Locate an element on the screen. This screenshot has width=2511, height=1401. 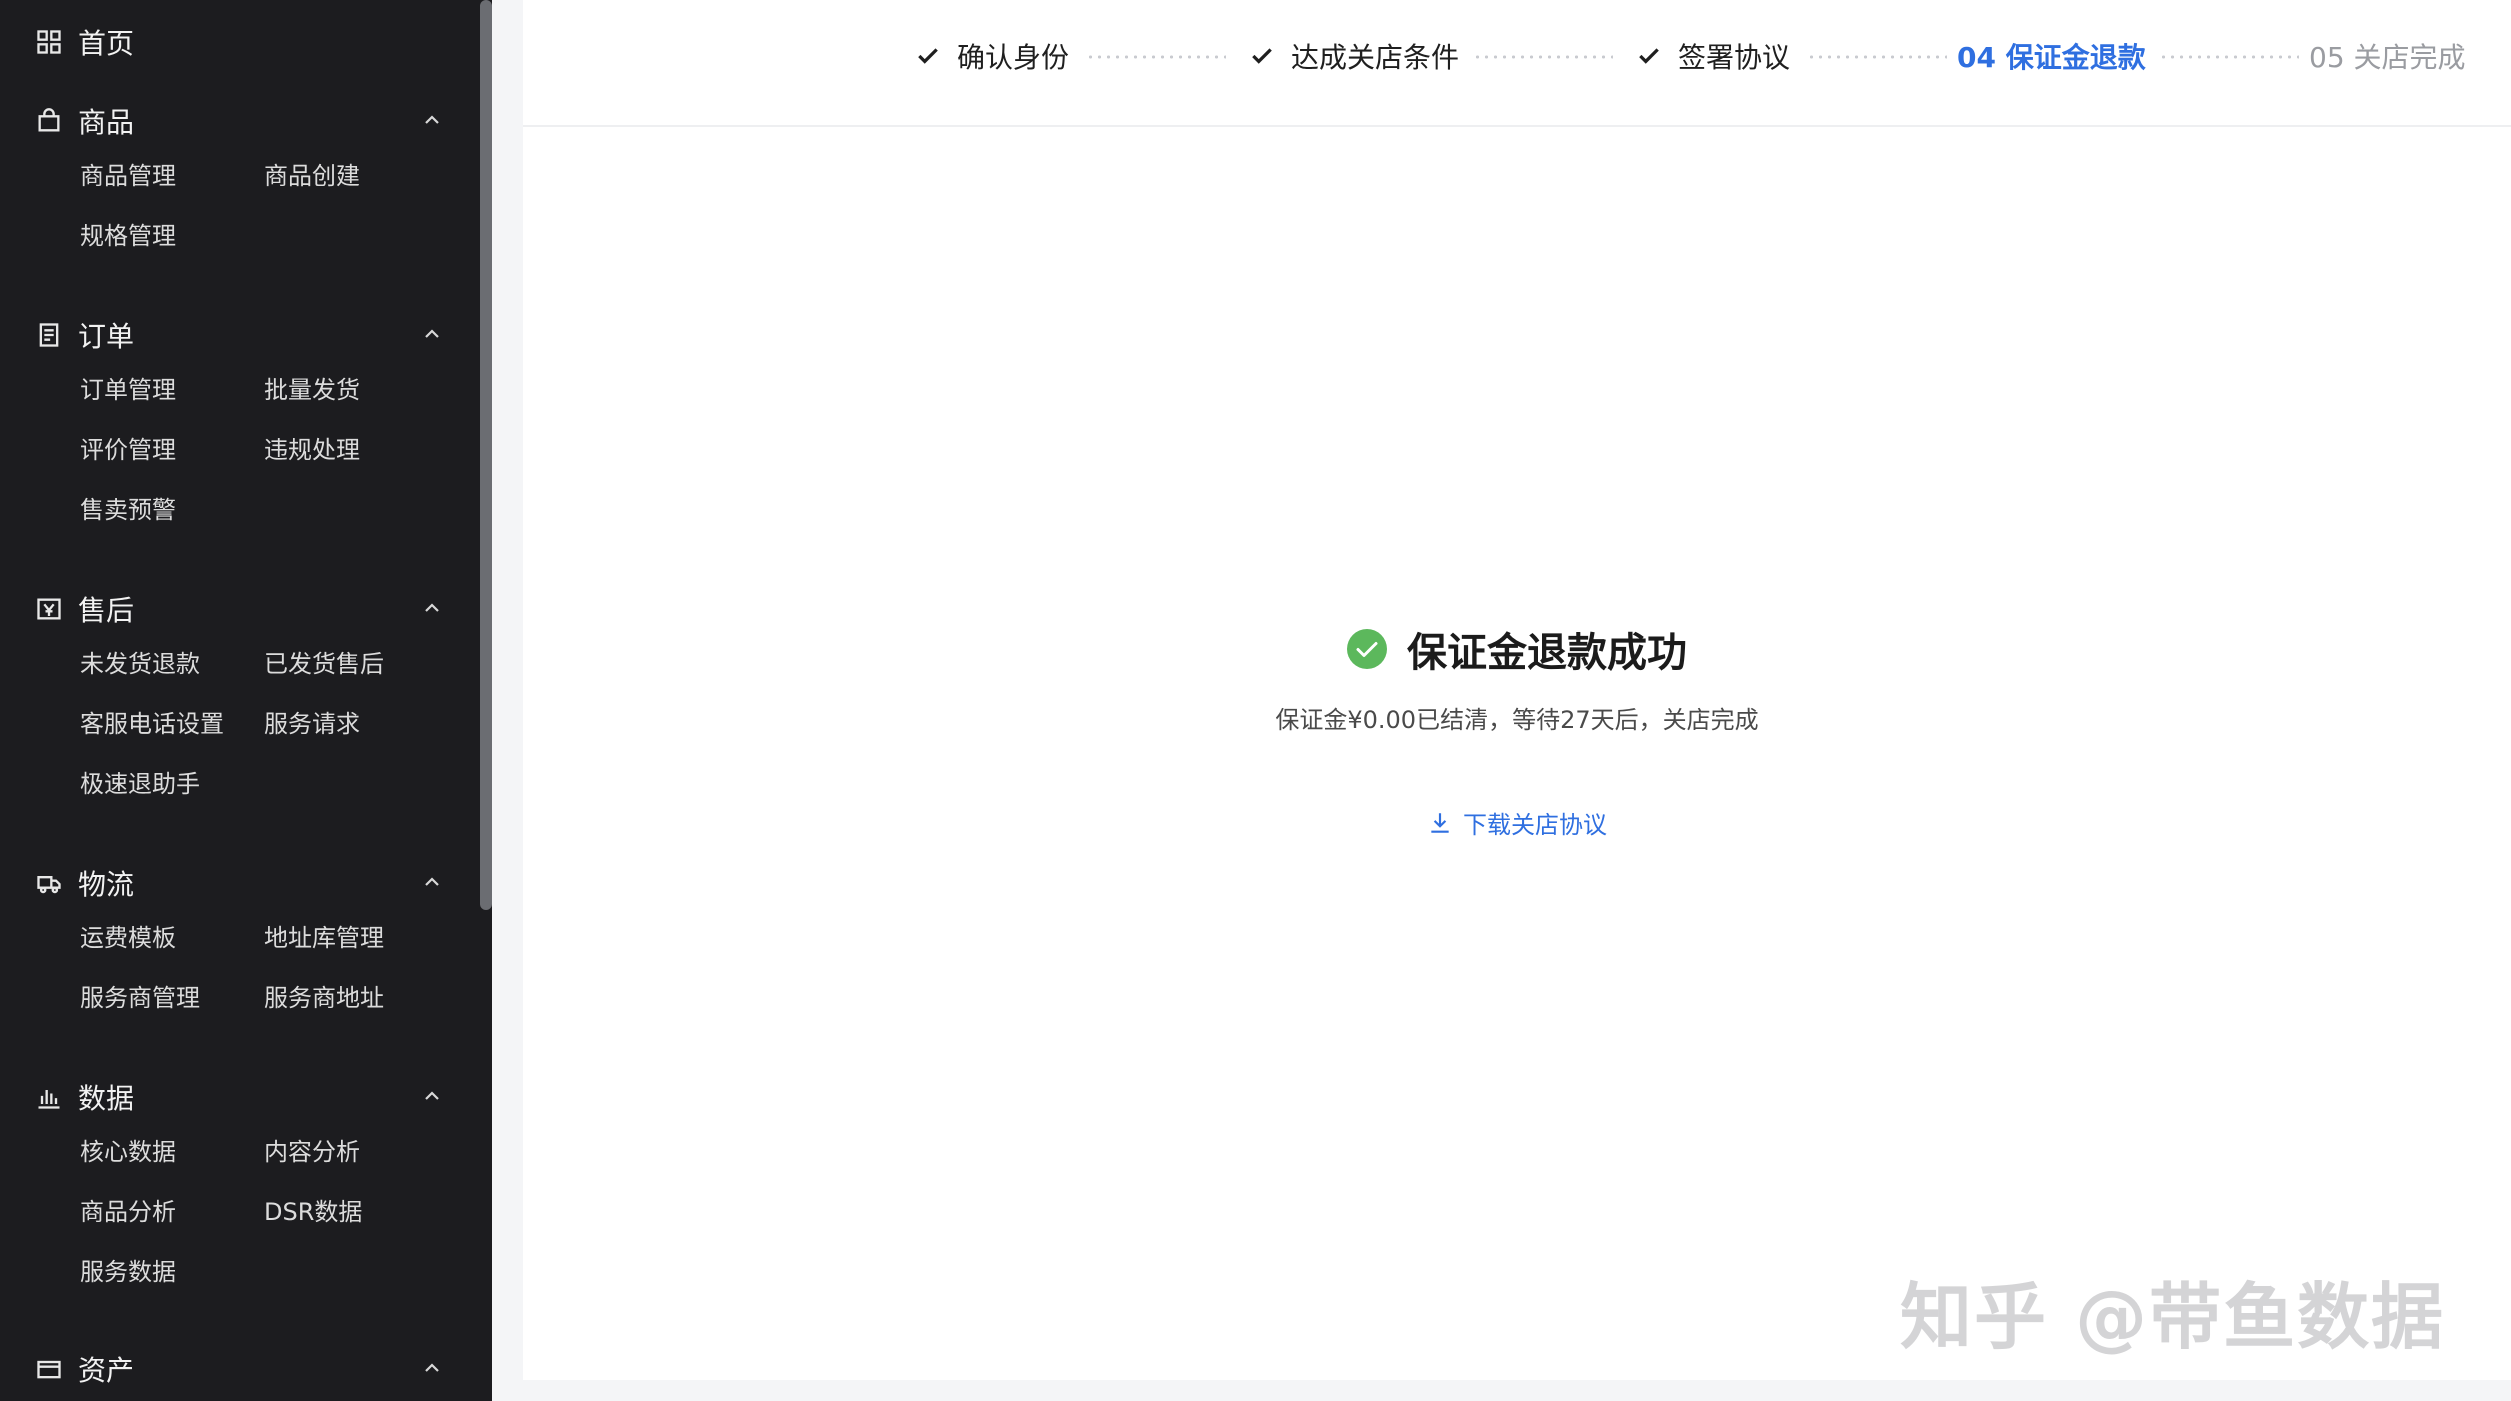
sidebar-item-order-manage: 订单管理 is located at coordinates (128, 390).